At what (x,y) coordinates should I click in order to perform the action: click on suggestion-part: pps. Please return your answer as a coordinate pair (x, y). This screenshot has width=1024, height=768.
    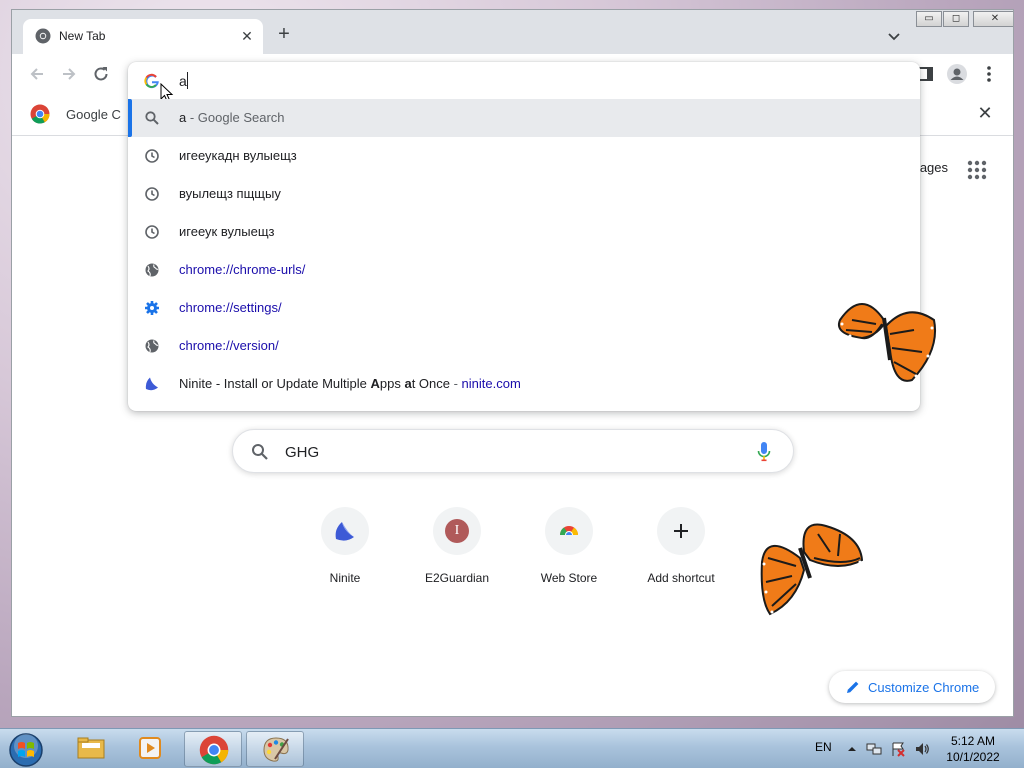
    Looking at the image, I should click on (392, 383).